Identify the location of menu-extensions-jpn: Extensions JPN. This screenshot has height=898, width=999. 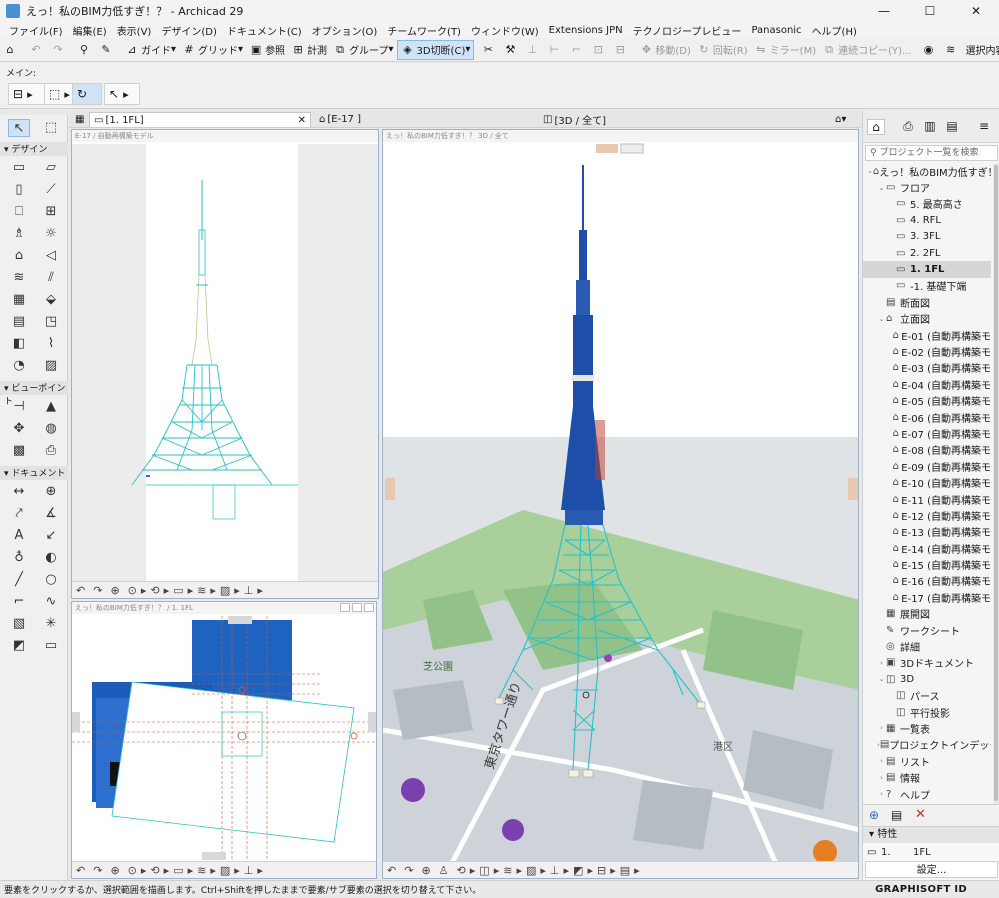
(586, 30).